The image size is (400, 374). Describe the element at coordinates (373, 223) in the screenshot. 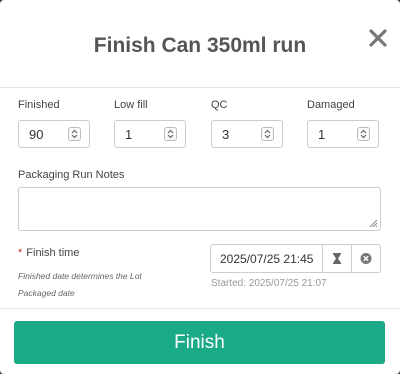

I see `resize-grip-icon` at that location.